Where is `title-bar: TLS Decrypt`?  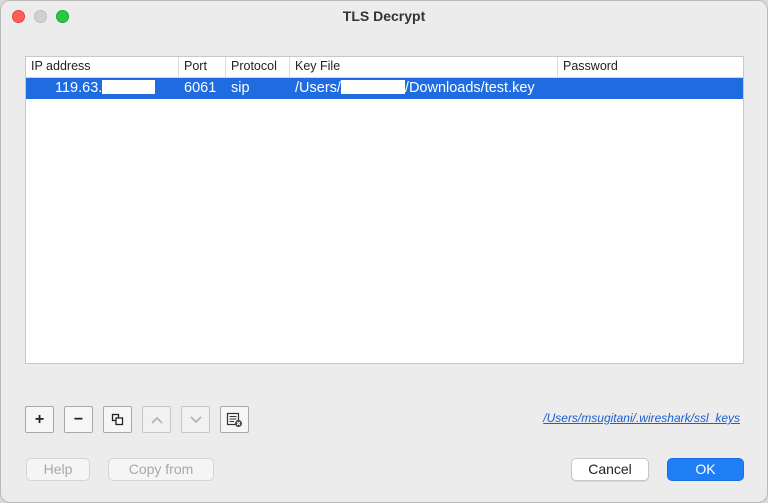 title-bar: TLS Decrypt is located at coordinates (384, 17).